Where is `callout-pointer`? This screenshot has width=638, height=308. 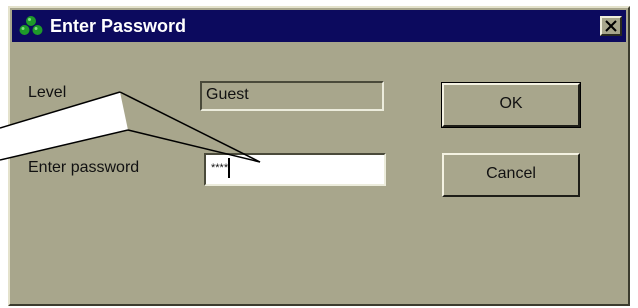 callout-pointer is located at coordinates (130, 127).